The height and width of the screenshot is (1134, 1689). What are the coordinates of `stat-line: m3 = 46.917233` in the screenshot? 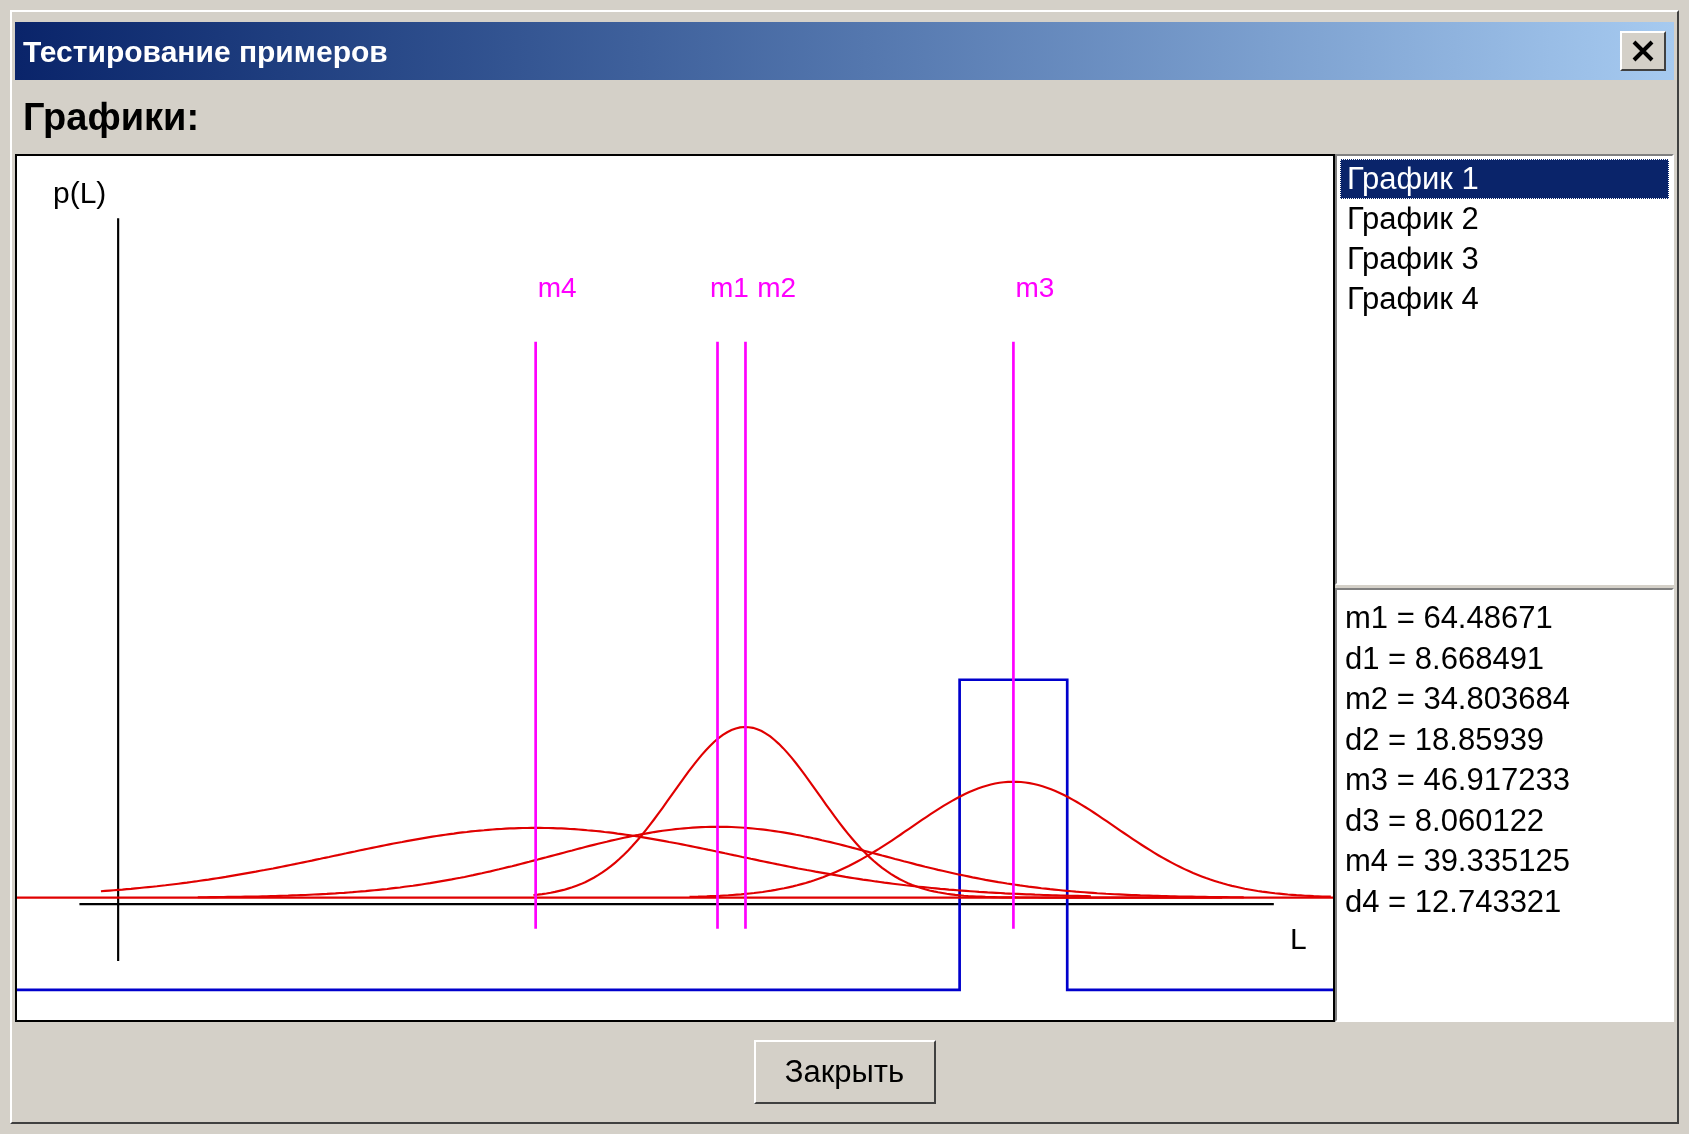 It's located at (1458, 780).